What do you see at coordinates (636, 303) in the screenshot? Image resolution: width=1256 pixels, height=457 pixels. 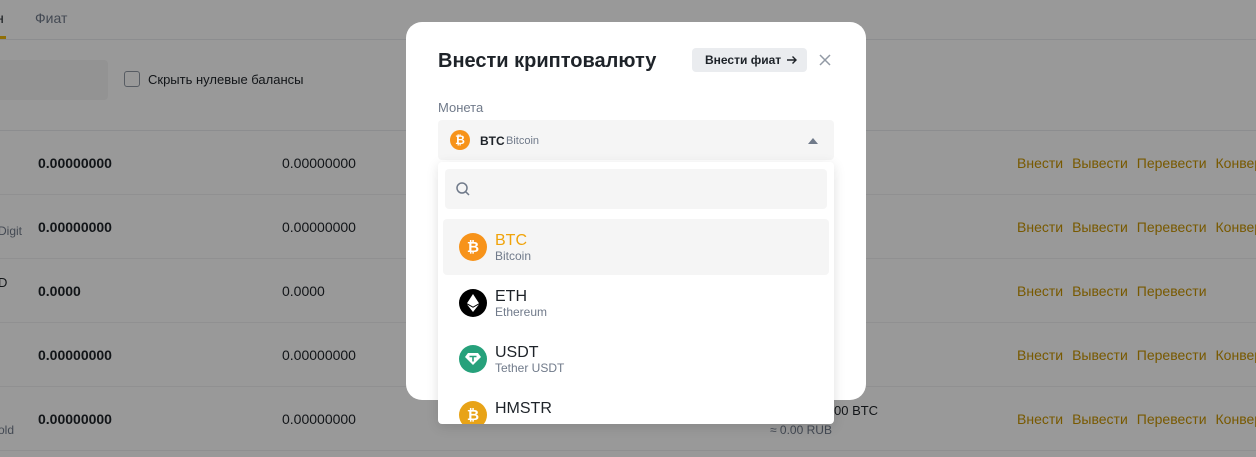 I see `coin-option-eth: ETH Ethereum` at bounding box center [636, 303].